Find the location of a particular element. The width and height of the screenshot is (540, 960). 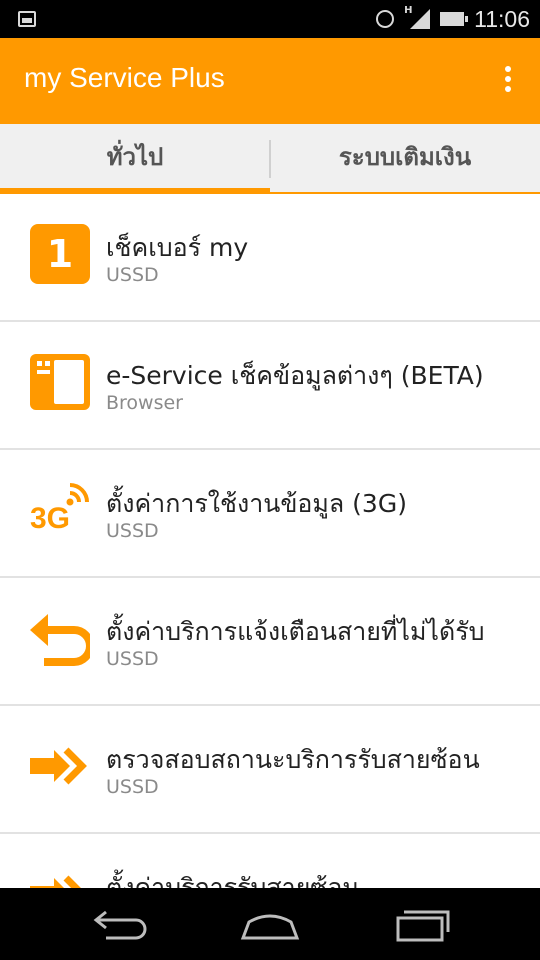

list-item: 3G ตั้งค่าการใช้งานข้อมูล (3G) USSD is located at coordinates (270, 514).